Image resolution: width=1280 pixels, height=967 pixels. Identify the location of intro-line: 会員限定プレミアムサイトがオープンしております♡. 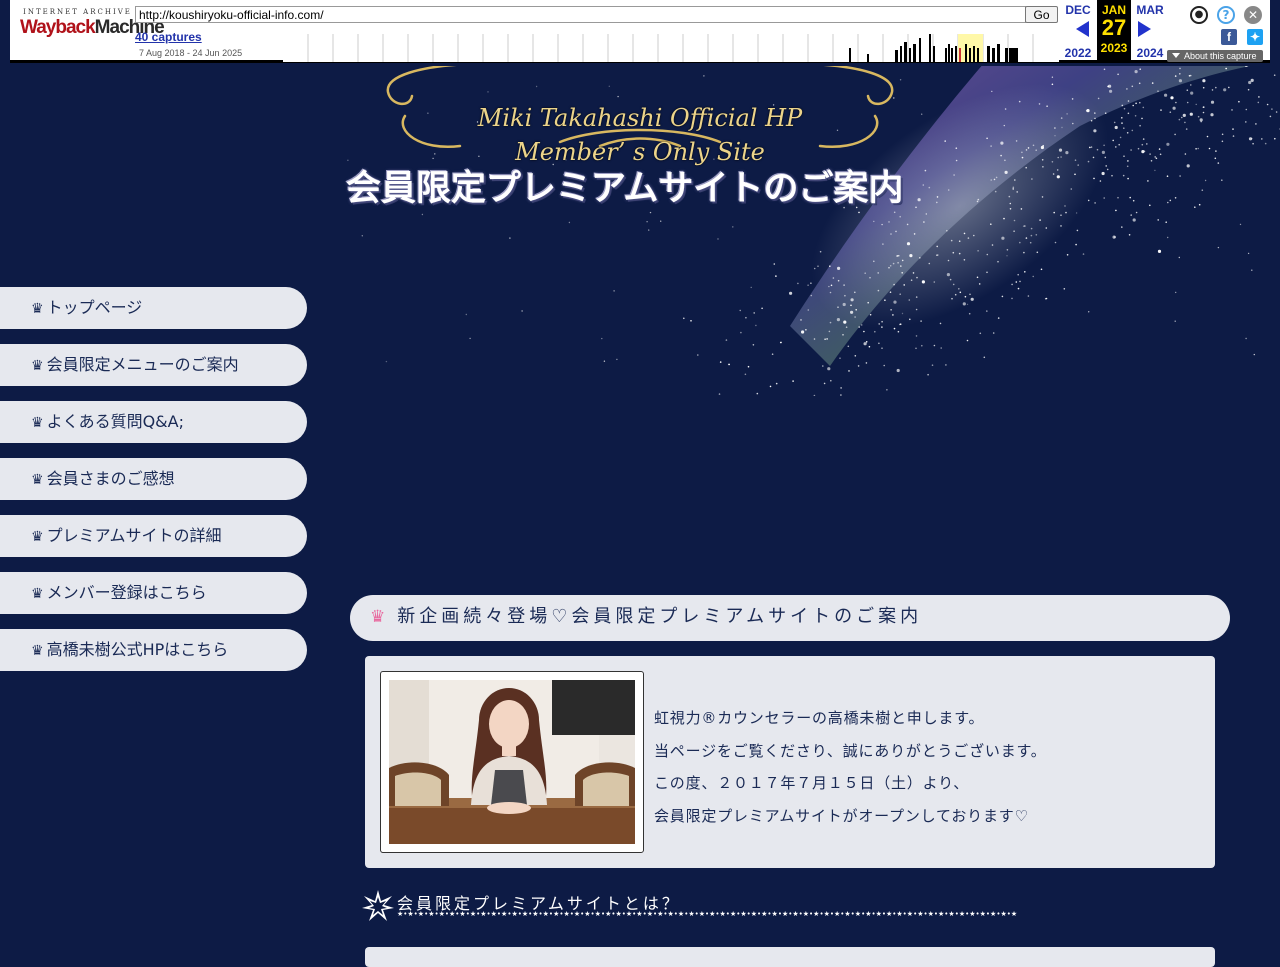
(924, 818).